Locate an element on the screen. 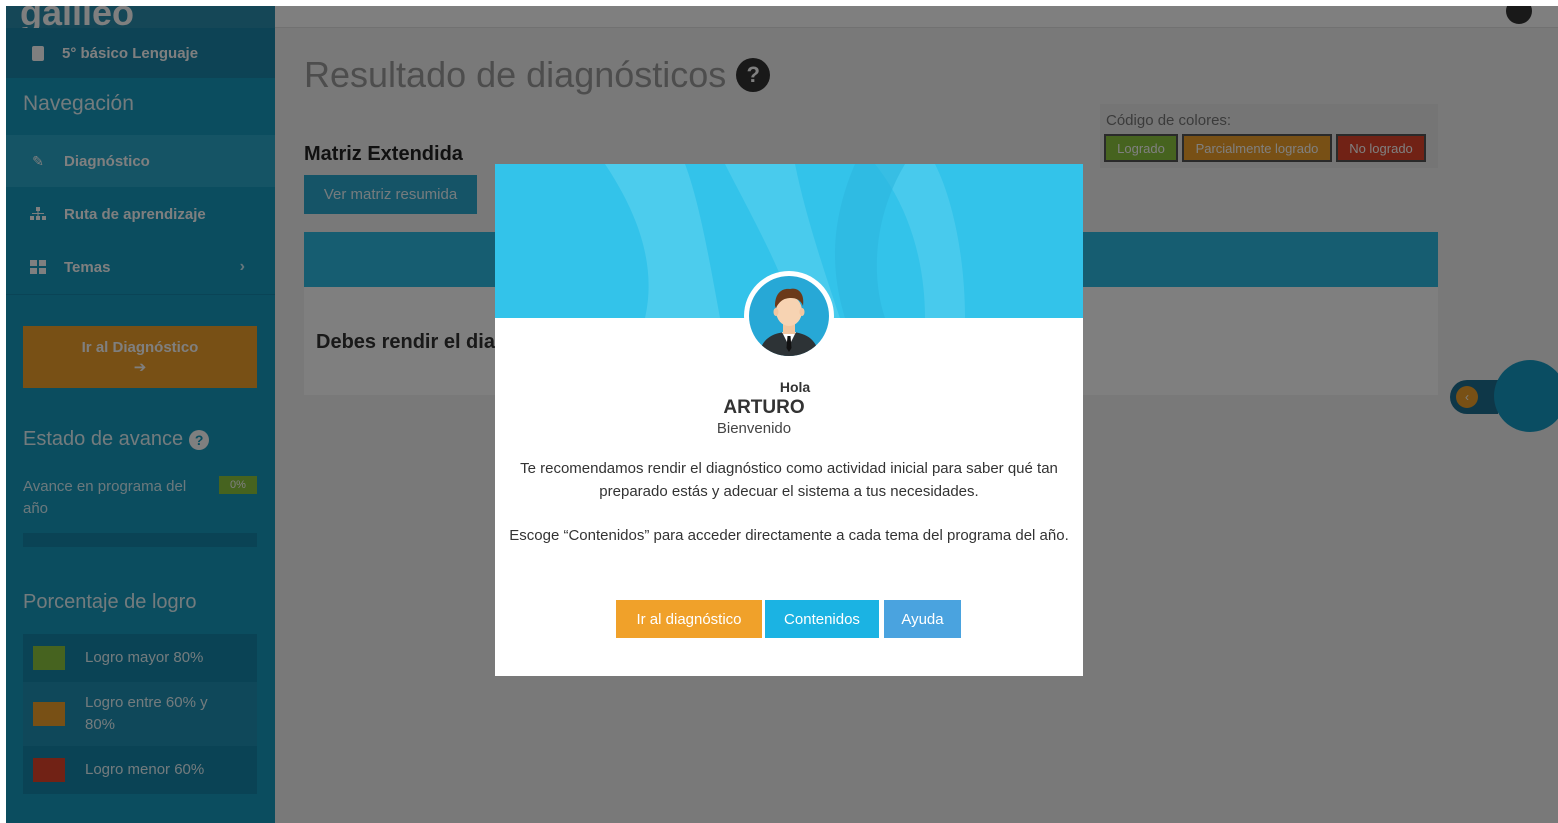 The height and width of the screenshot is (823, 1558). user-avatar-ring is located at coordinates (789, 316).